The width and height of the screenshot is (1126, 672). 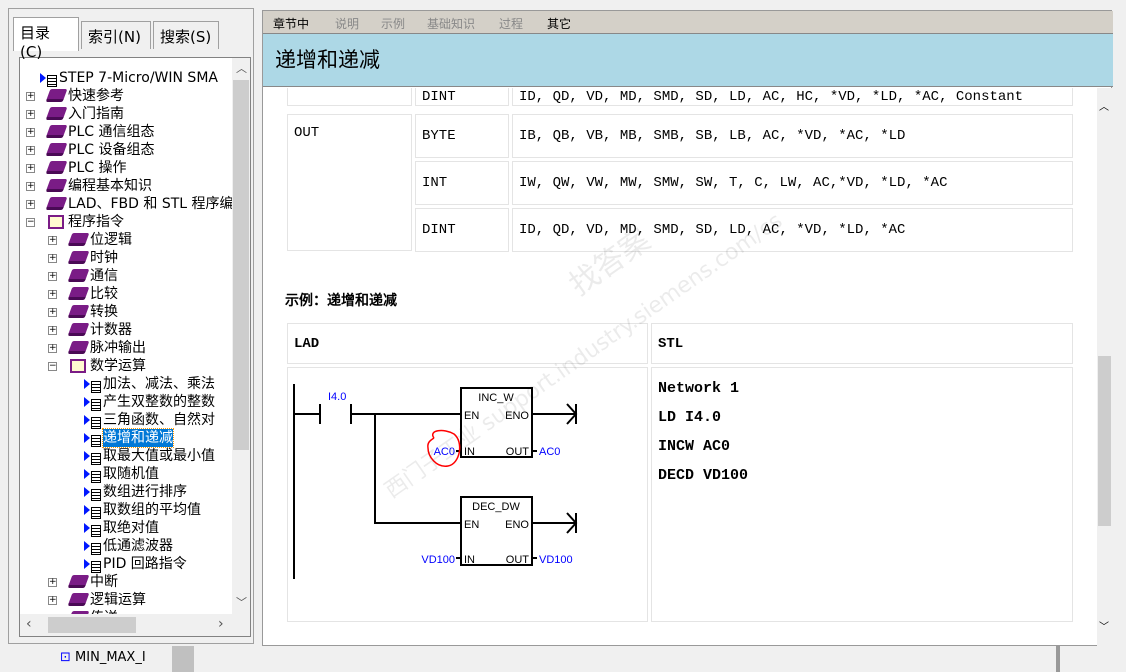 What do you see at coordinates (496, 507) in the screenshot?
I see `box-name: DEC_DW` at bounding box center [496, 507].